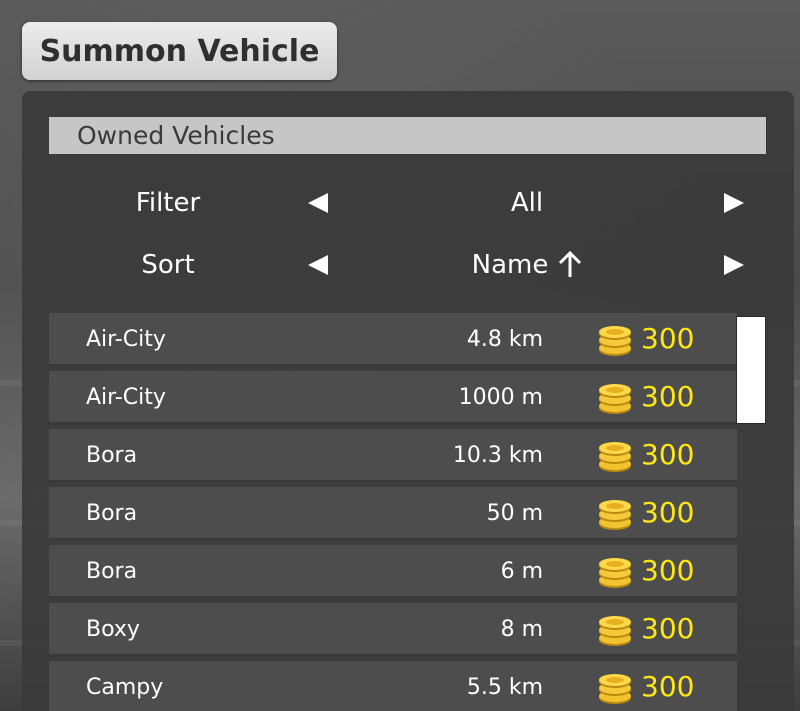 The height and width of the screenshot is (711, 800). I want to click on sort-value-wrap: Name, so click(527, 265).